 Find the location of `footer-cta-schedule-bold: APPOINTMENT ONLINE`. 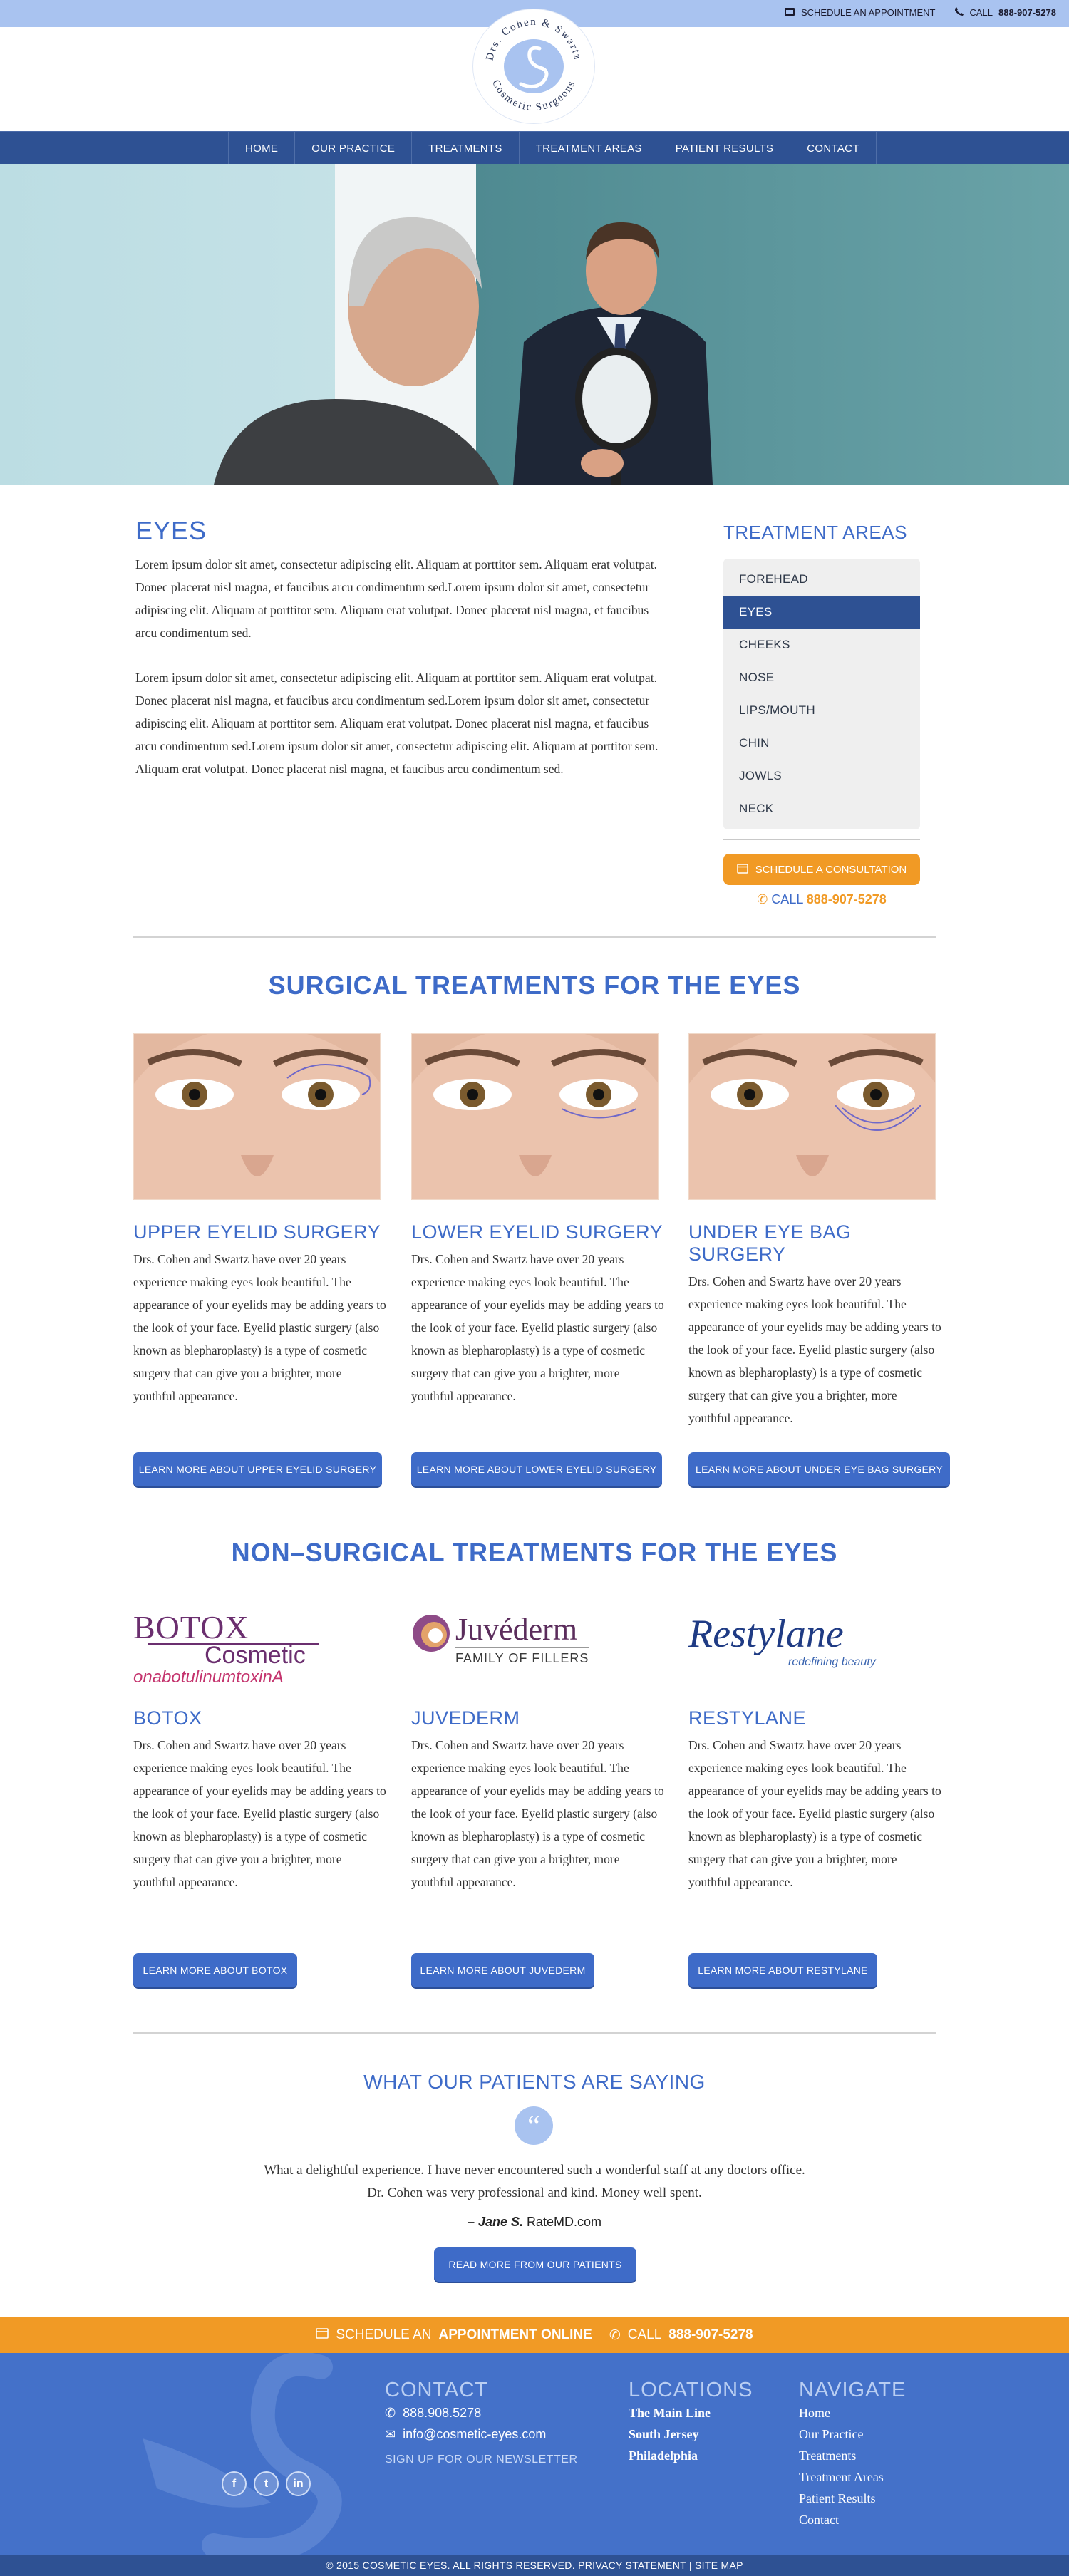

footer-cta-schedule-bold: APPOINTMENT ONLINE is located at coordinates (515, 2335).